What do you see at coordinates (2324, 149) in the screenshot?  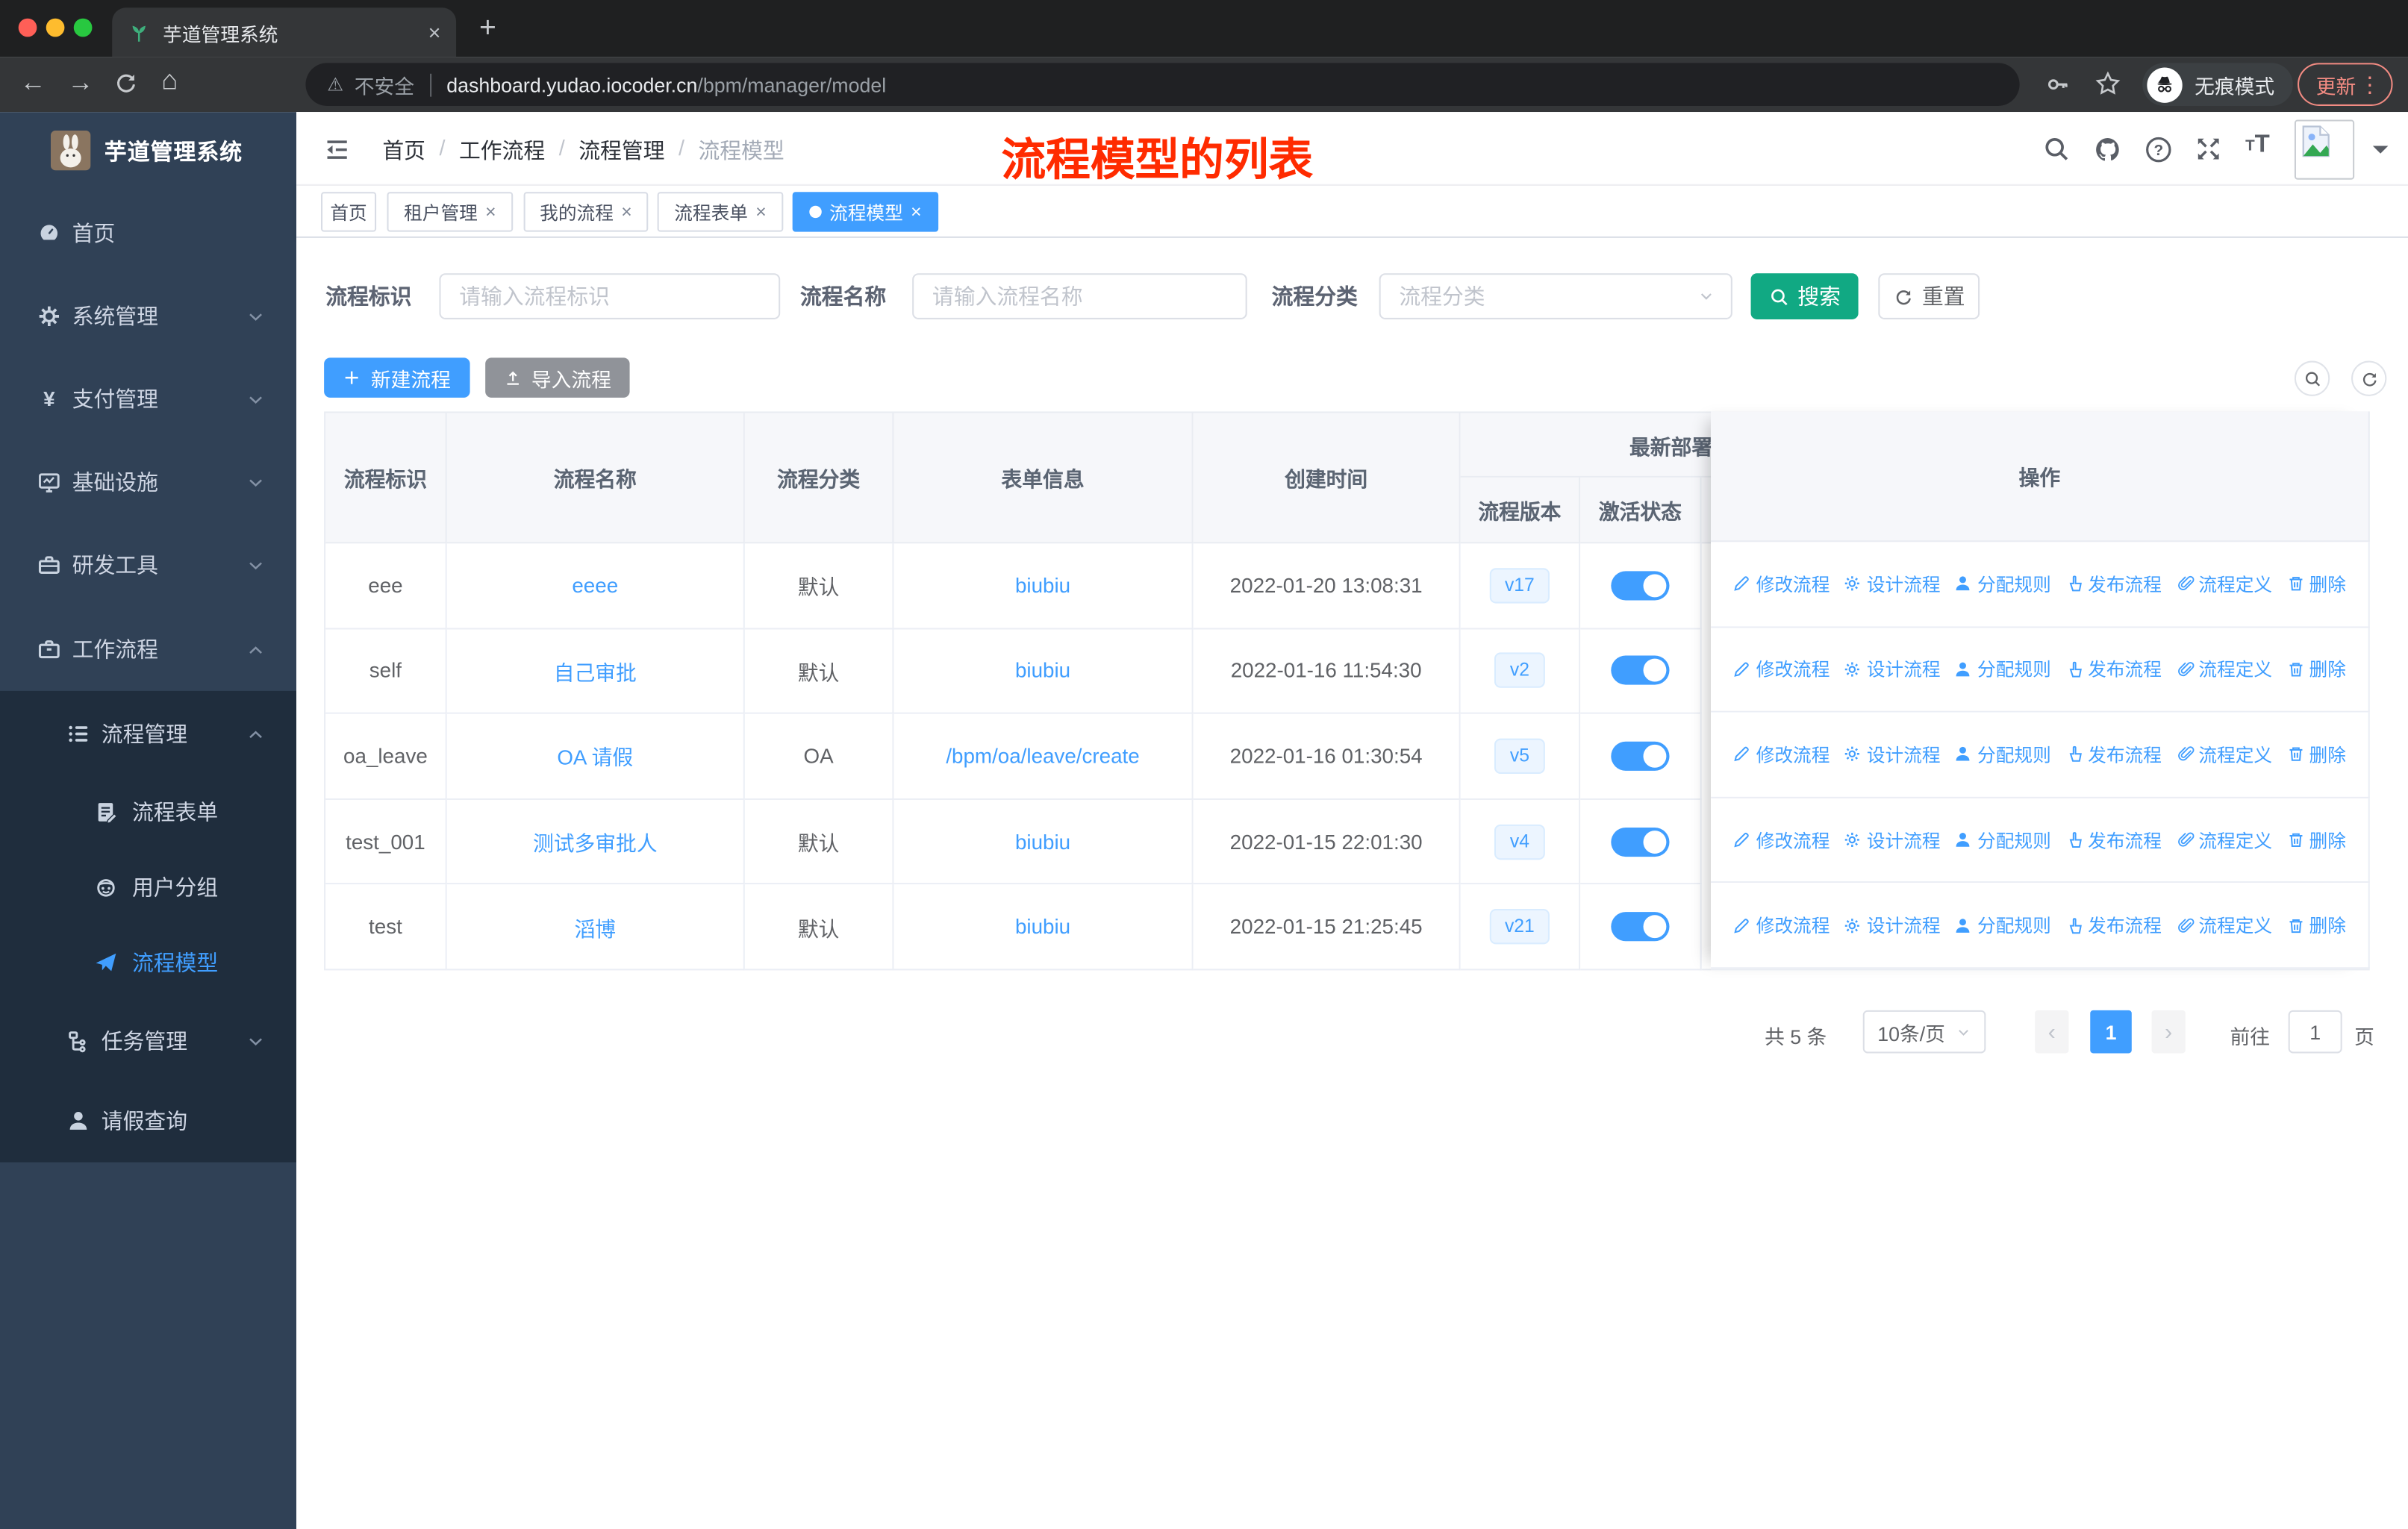 I see `user-avatar` at bounding box center [2324, 149].